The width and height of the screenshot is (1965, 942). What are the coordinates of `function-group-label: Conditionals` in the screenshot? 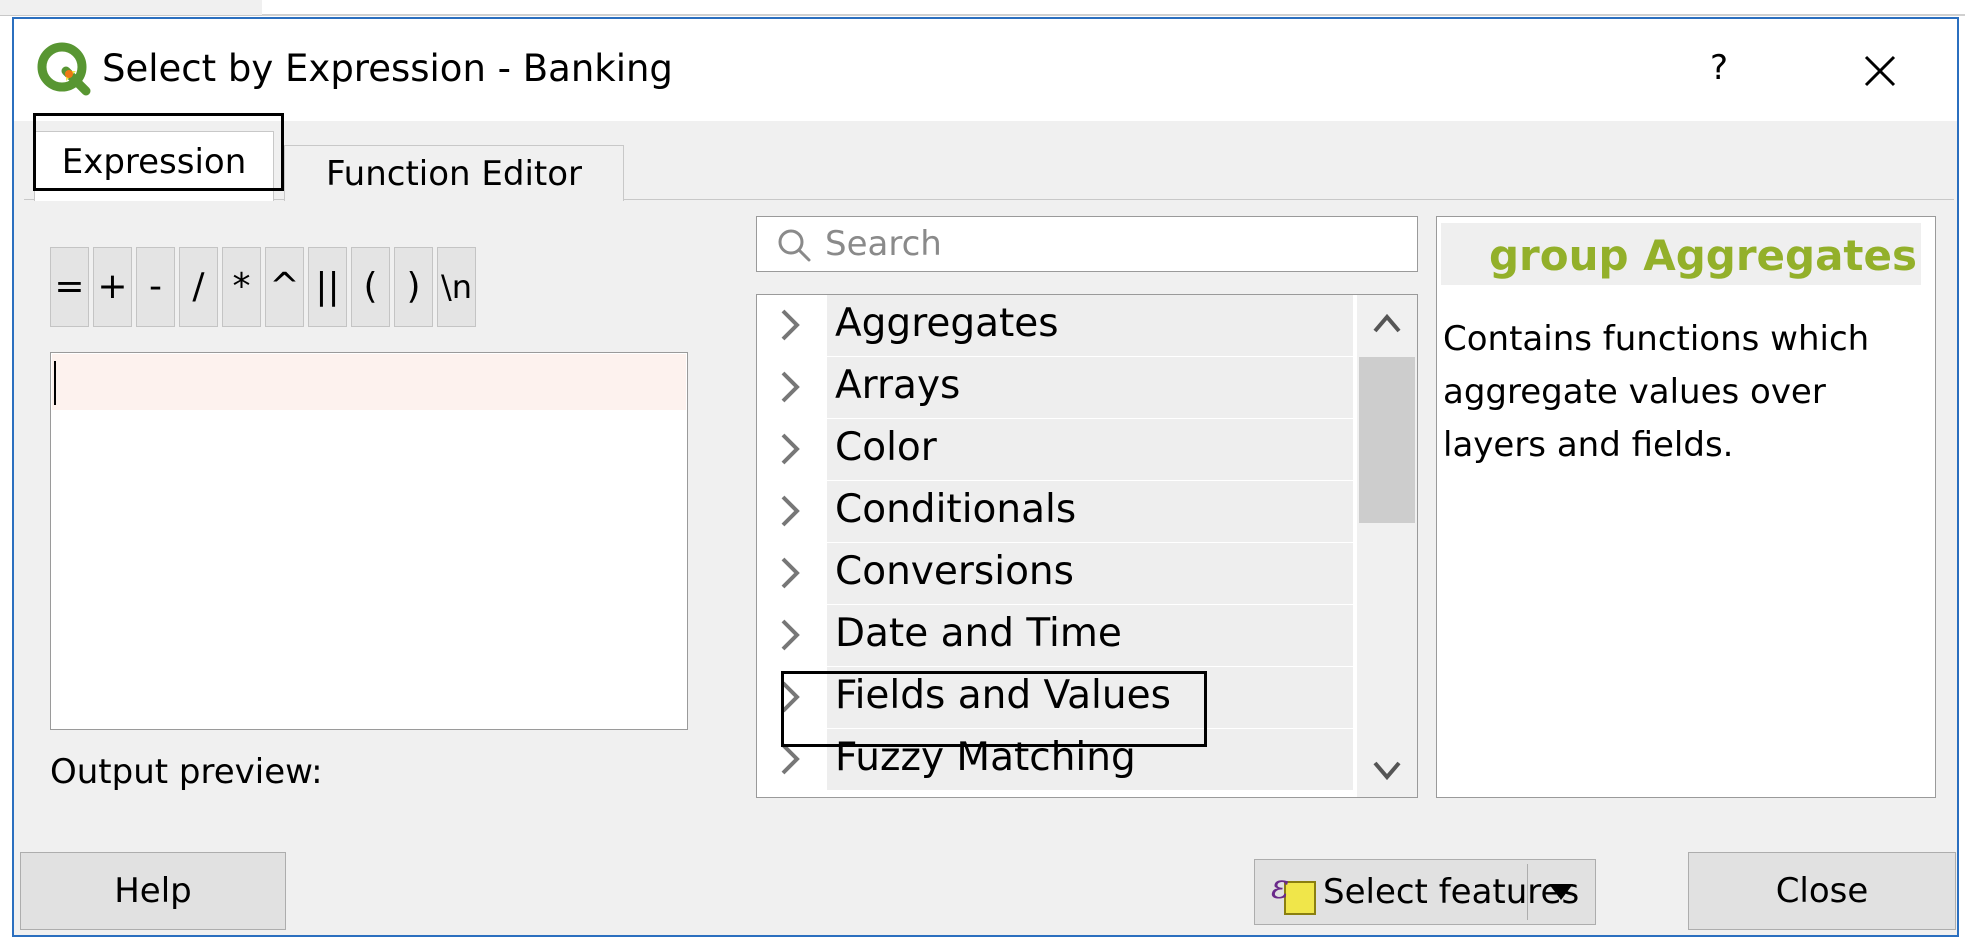 It's located at (956, 509).